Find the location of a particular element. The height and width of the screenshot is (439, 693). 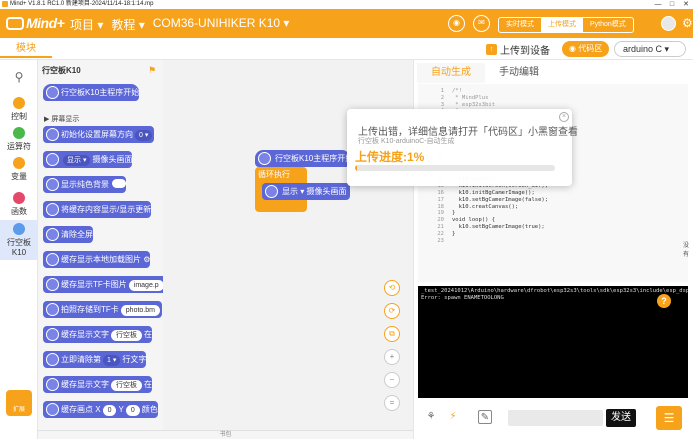

code-line: k10.initBgCamerImage(); is located at coordinates (493, 192).